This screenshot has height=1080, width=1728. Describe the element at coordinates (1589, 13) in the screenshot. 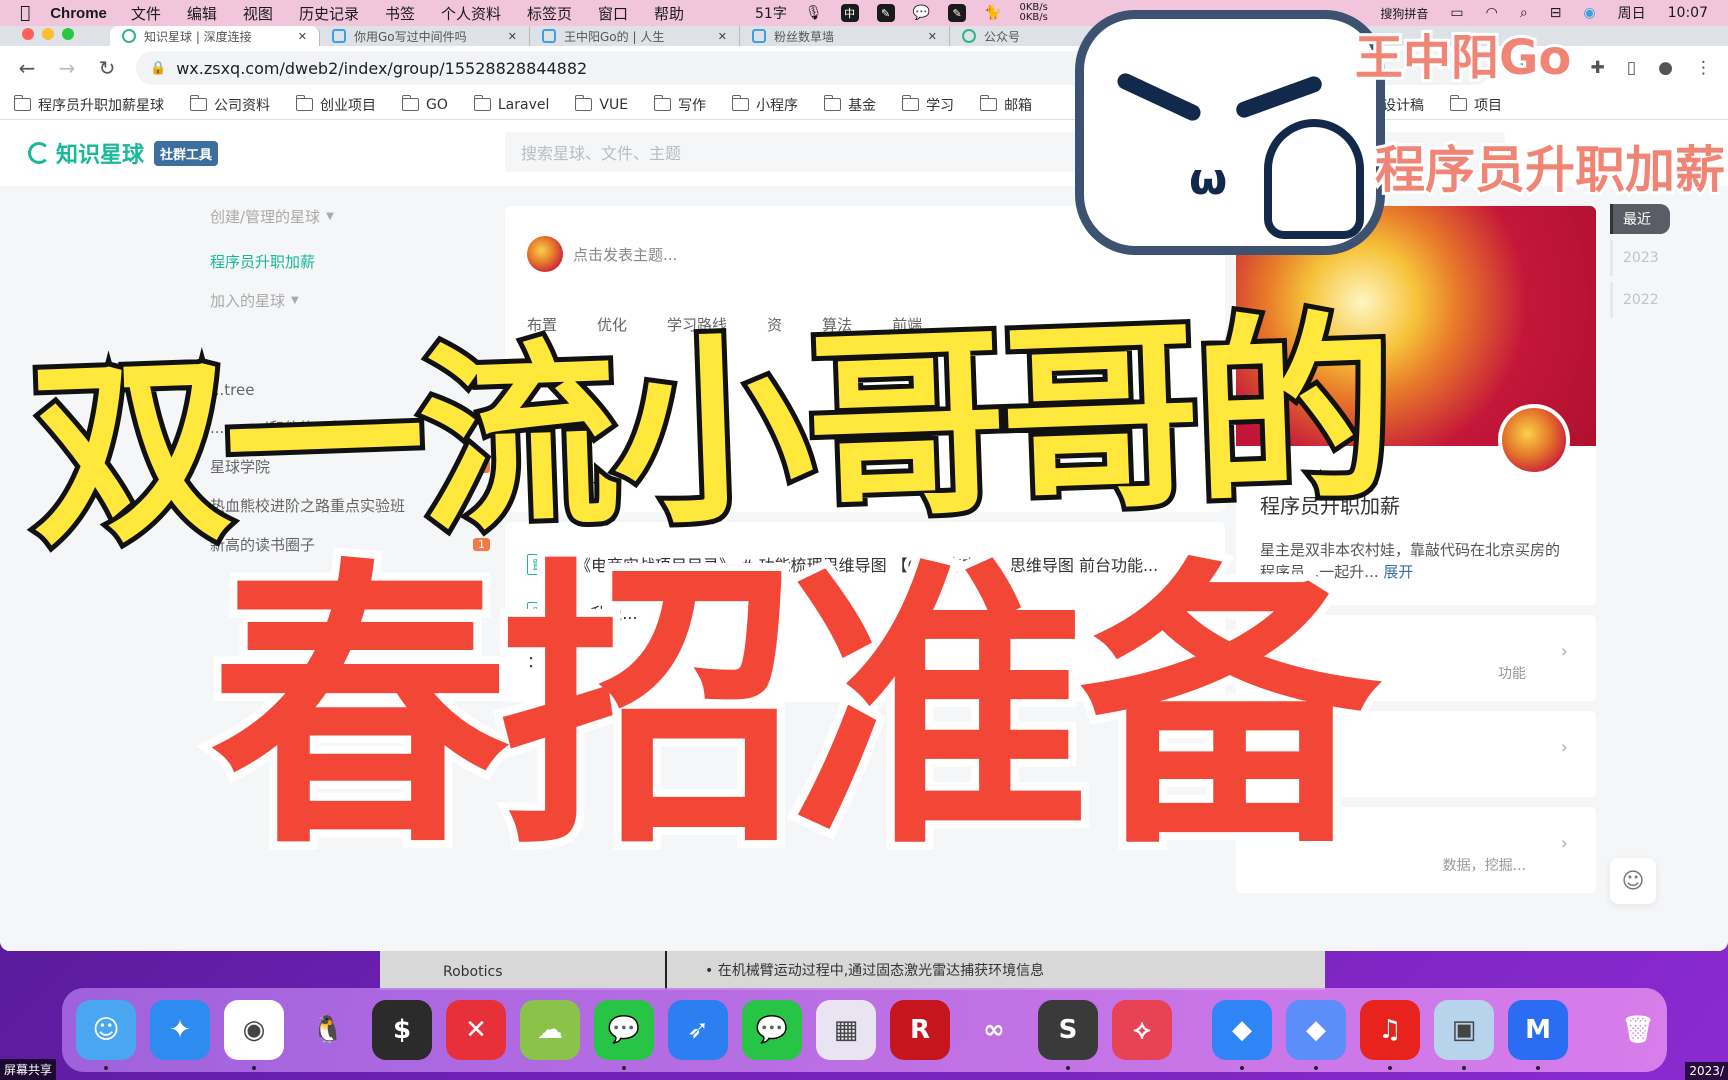

I see `siri-icon: ◉` at that location.